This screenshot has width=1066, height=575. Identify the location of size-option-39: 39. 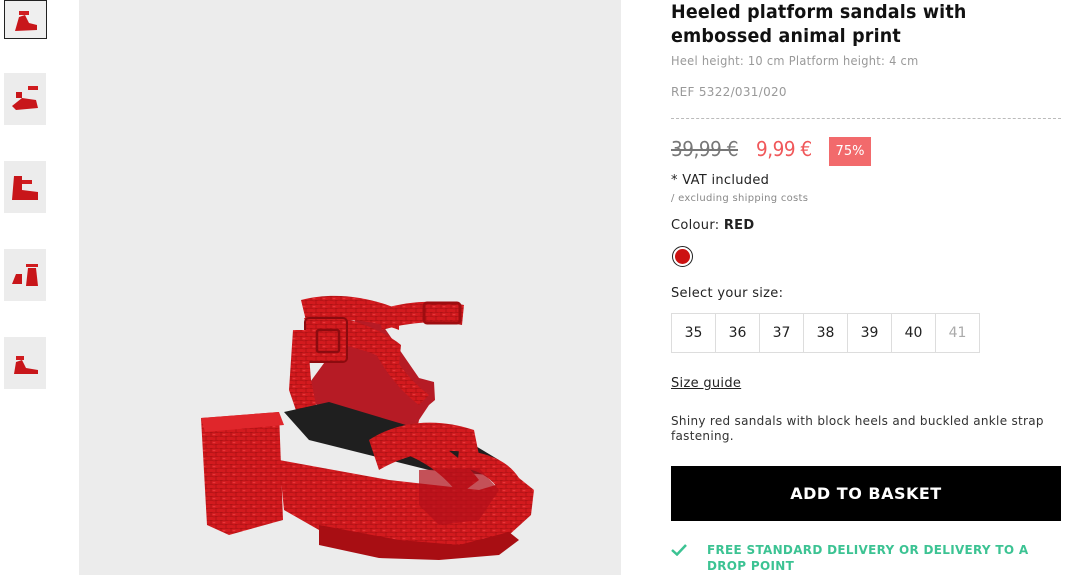
(869, 333).